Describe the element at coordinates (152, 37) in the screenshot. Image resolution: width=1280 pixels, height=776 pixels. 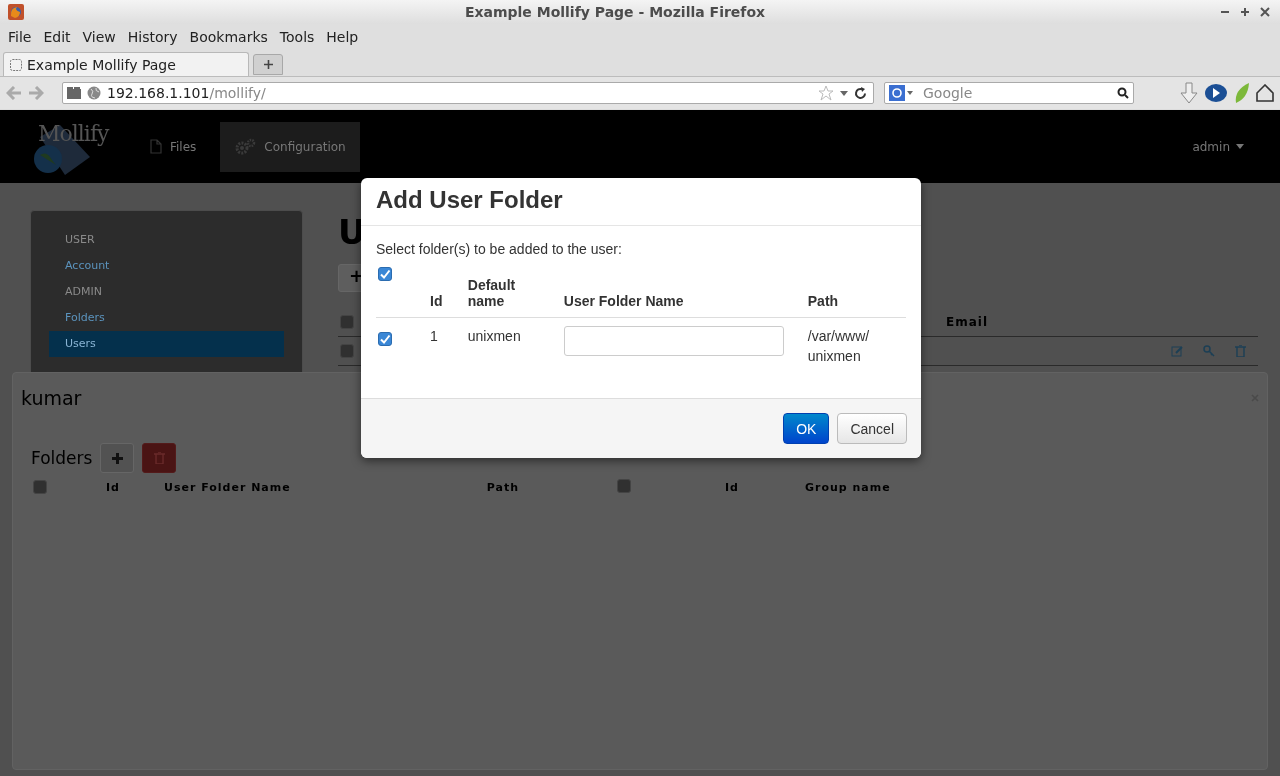
I see `menu-item: History` at that location.